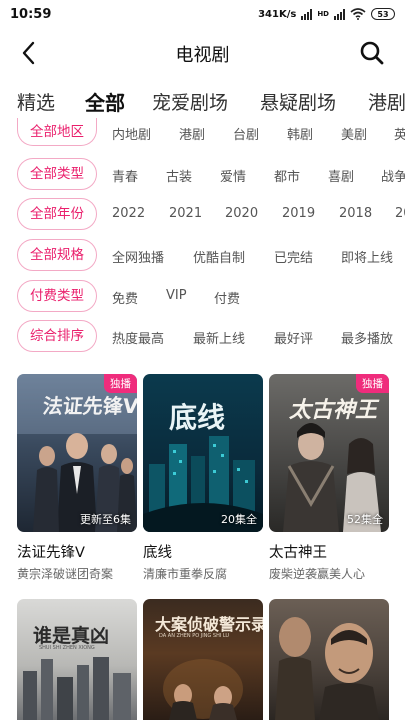 This screenshot has width=405, height=720. What do you see at coordinates (317, 574) in the screenshot?
I see `show-subtitle: 废柴逆袭赢美人心` at bounding box center [317, 574].